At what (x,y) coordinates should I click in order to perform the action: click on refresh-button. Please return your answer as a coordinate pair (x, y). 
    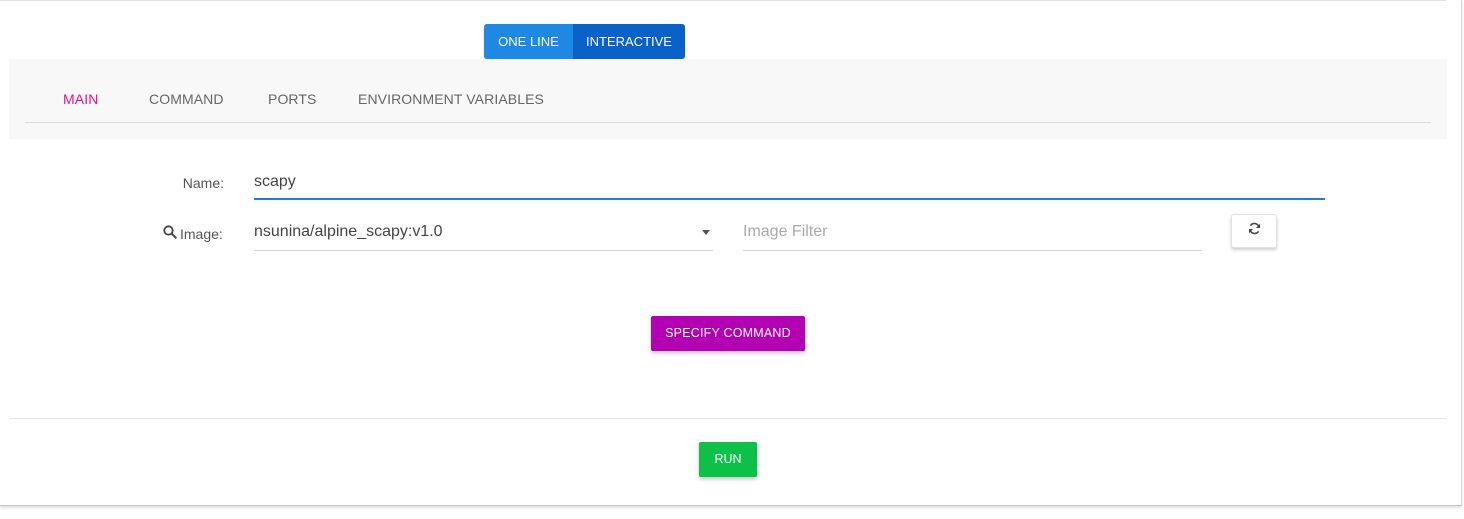
    Looking at the image, I should click on (1254, 231).